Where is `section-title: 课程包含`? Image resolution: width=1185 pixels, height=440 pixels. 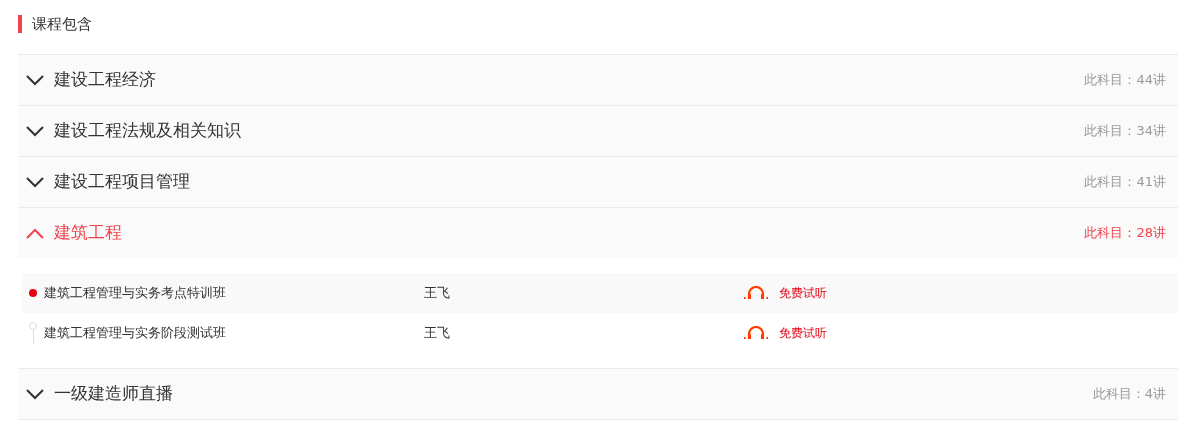
section-title: 课程包含 is located at coordinates (62, 24).